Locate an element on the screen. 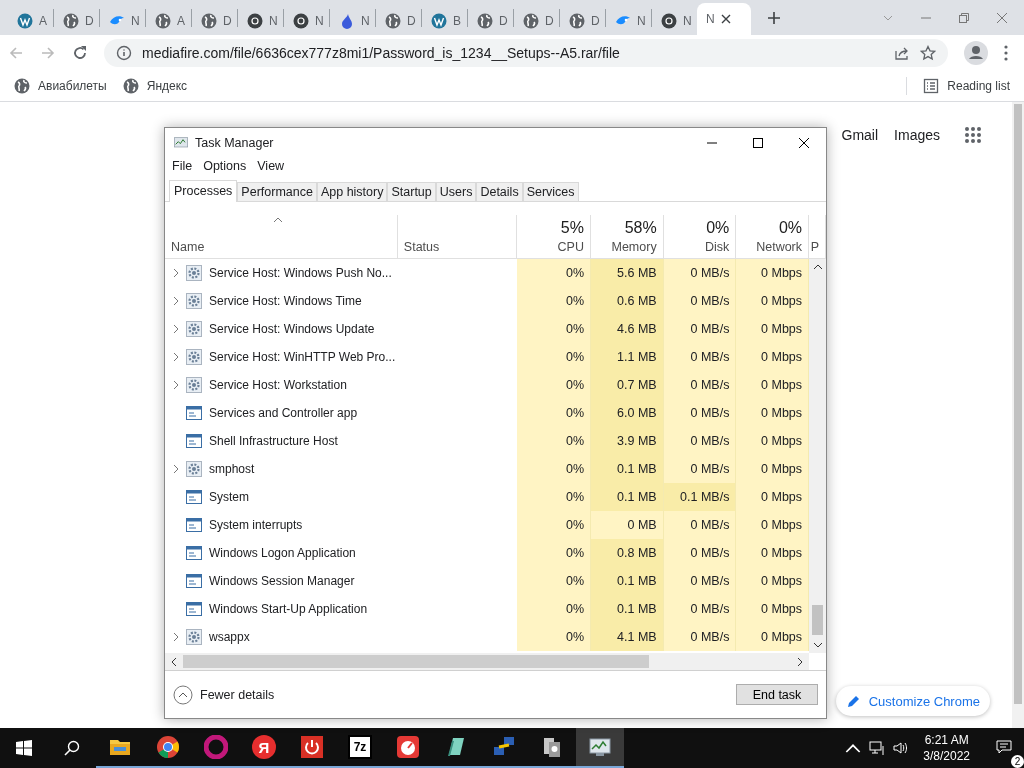  reading-list-button: Reading list is located at coordinates (966, 86).